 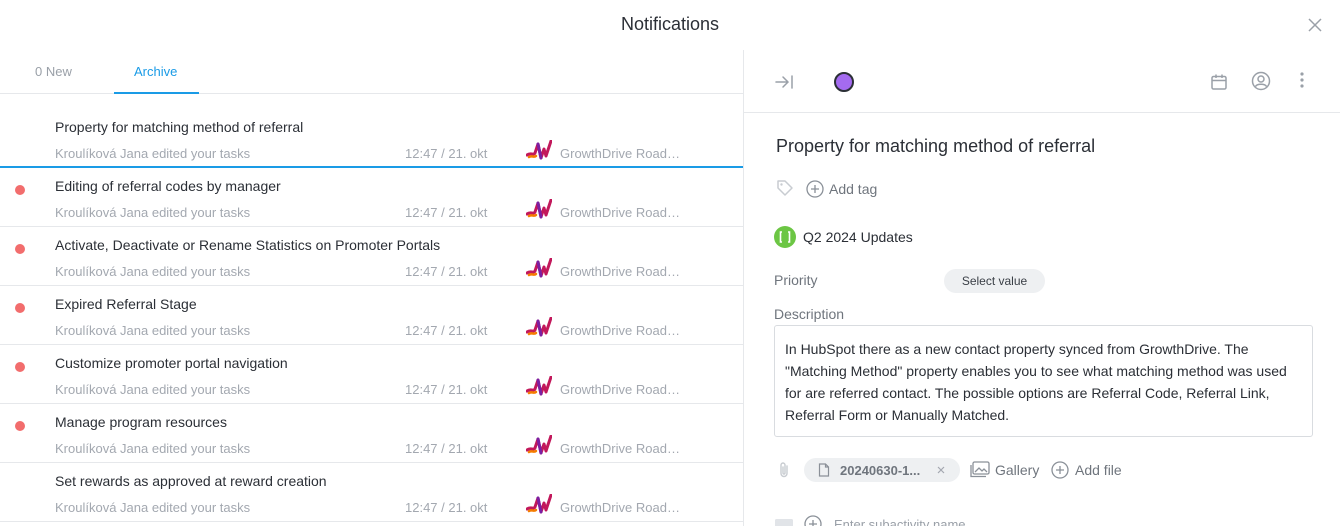 I want to click on detail-toolbar, so click(x=1042, y=81).